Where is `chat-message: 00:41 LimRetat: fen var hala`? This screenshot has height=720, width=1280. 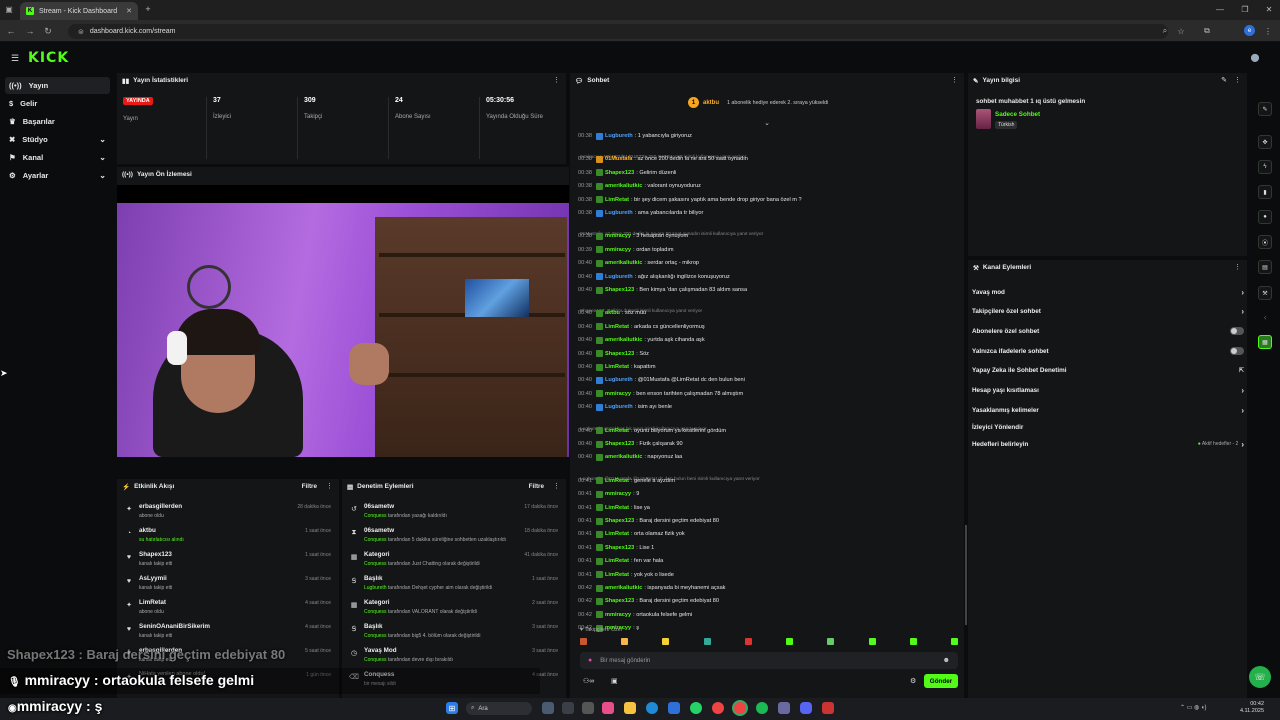
chat-message: 00:41 LimRetat: fen var hala is located at coordinates (620, 561).